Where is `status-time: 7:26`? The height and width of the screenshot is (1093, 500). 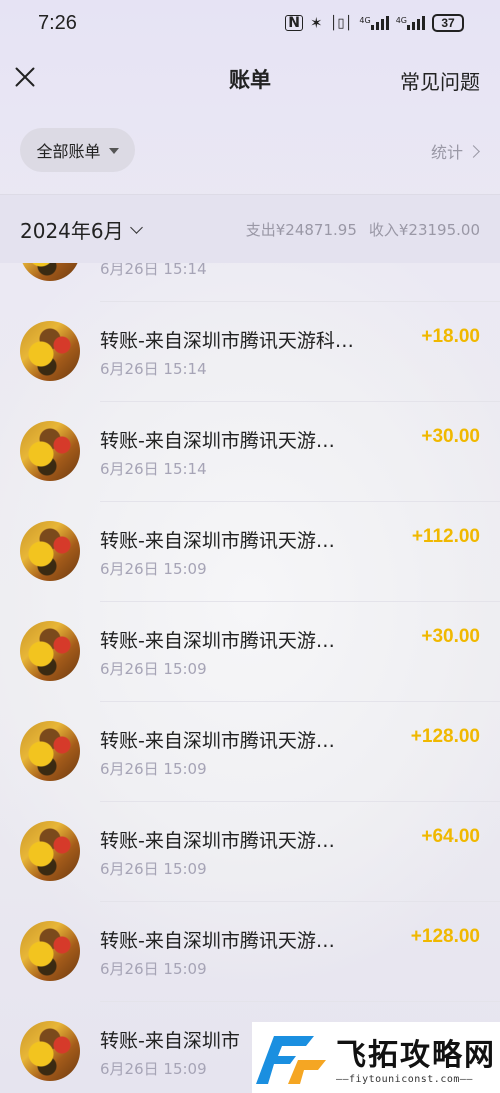
status-time: 7:26 is located at coordinates (57, 22).